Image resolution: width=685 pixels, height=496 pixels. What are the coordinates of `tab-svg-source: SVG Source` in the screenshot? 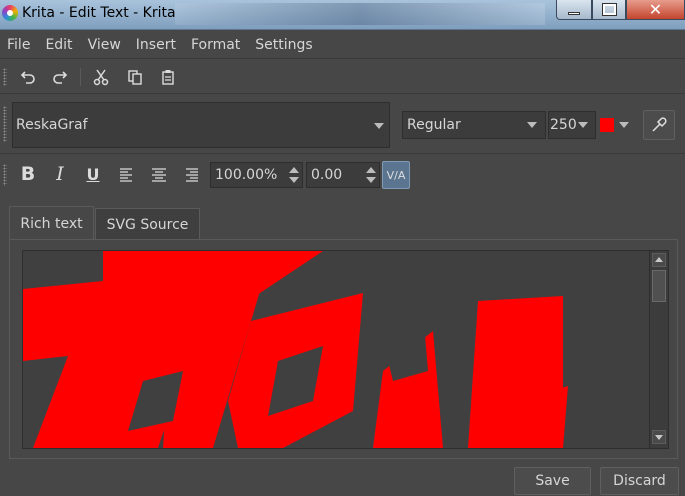 It's located at (147, 224).